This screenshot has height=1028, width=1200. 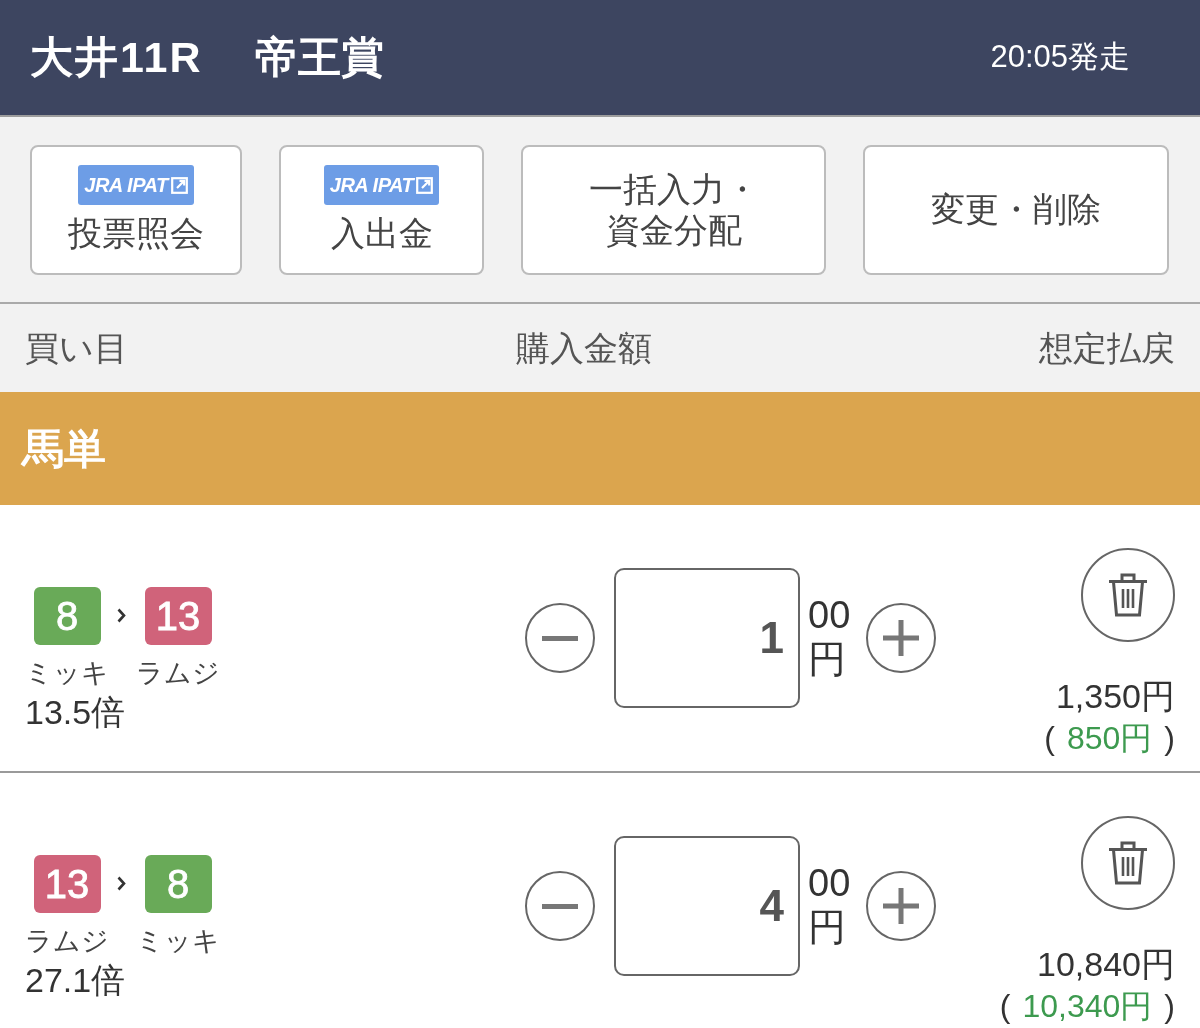 What do you see at coordinates (64, 449) in the screenshot?
I see `bet-type-label: 馬単` at bounding box center [64, 449].